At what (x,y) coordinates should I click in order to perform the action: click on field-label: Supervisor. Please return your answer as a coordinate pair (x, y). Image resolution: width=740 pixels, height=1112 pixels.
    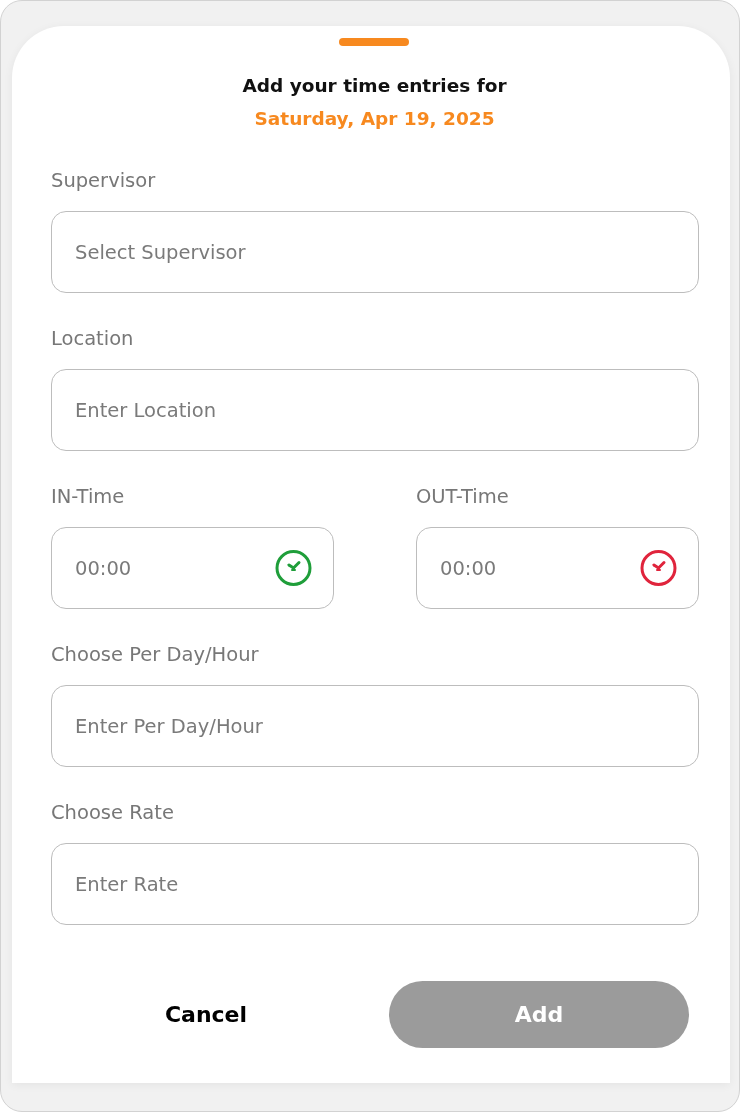
    Looking at the image, I should click on (103, 181).